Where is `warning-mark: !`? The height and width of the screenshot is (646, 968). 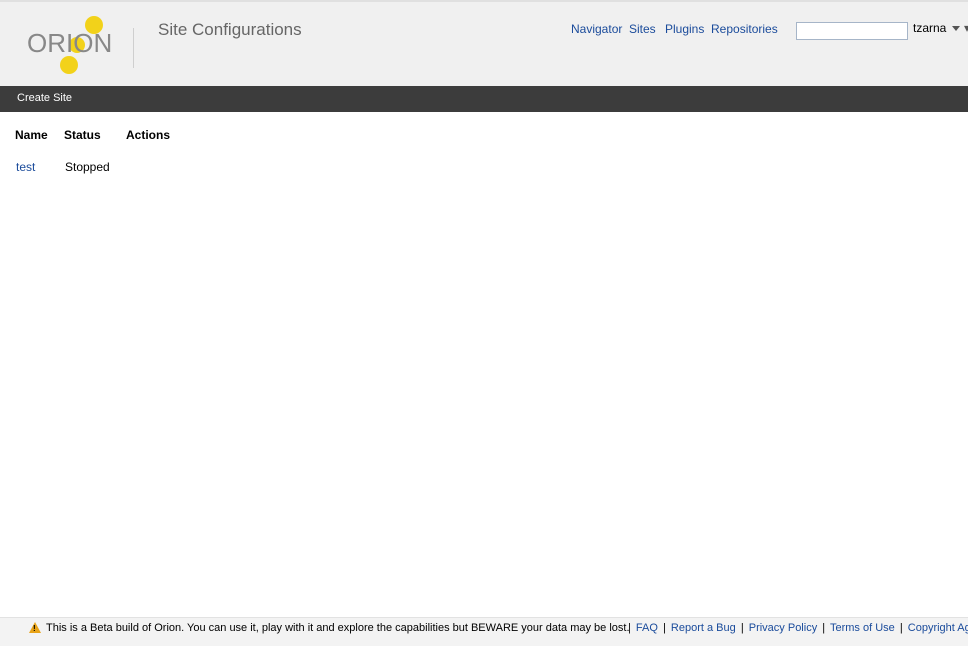
warning-mark: ! is located at coordinates (34, 628).